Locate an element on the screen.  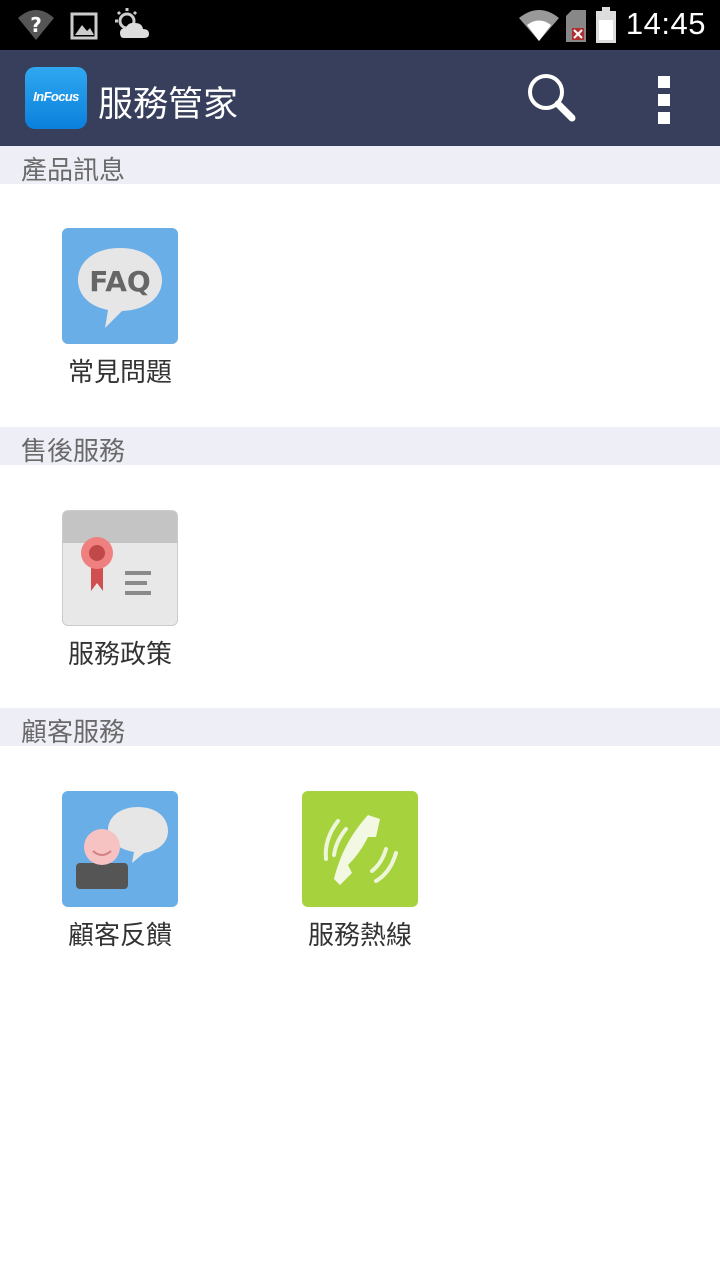
image-notification-icon is located at coordinates (84, 26).